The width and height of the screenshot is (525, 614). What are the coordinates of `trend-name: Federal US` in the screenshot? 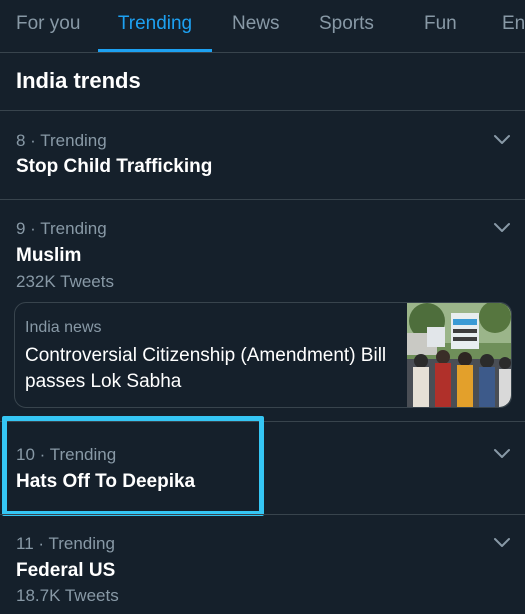 It's located at (66, 570).